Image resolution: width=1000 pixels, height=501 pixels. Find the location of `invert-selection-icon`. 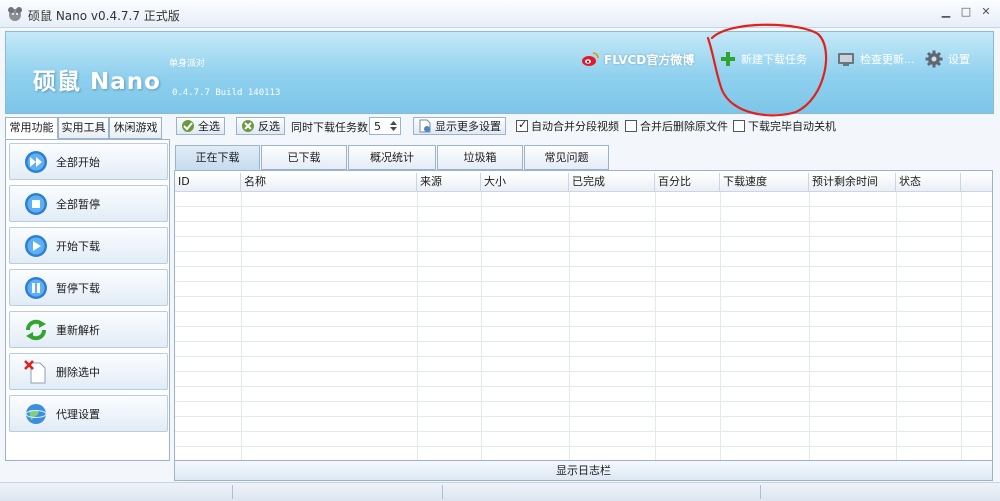

invert-selection-icon is located at coordinates (248, 126).